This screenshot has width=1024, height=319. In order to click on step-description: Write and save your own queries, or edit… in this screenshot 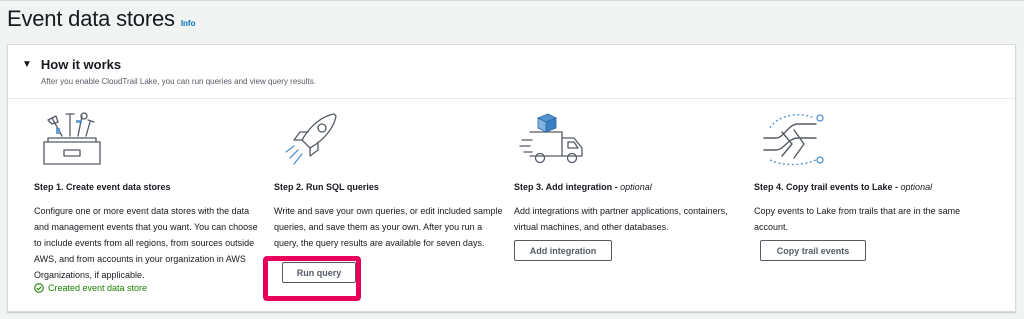, I will do `click(388, 227)`.